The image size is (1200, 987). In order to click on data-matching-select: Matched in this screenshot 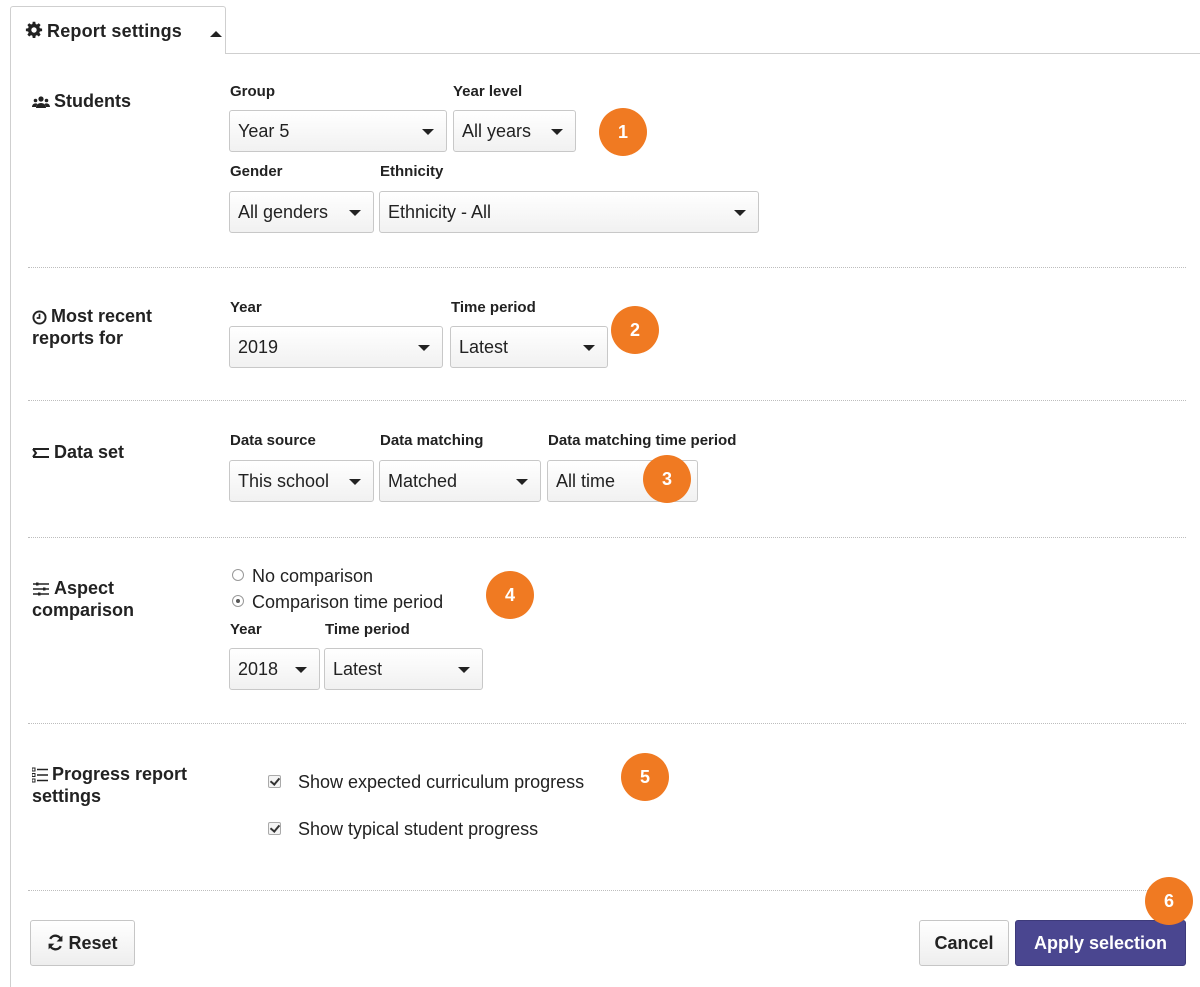, I will do `click(460, 481)`.